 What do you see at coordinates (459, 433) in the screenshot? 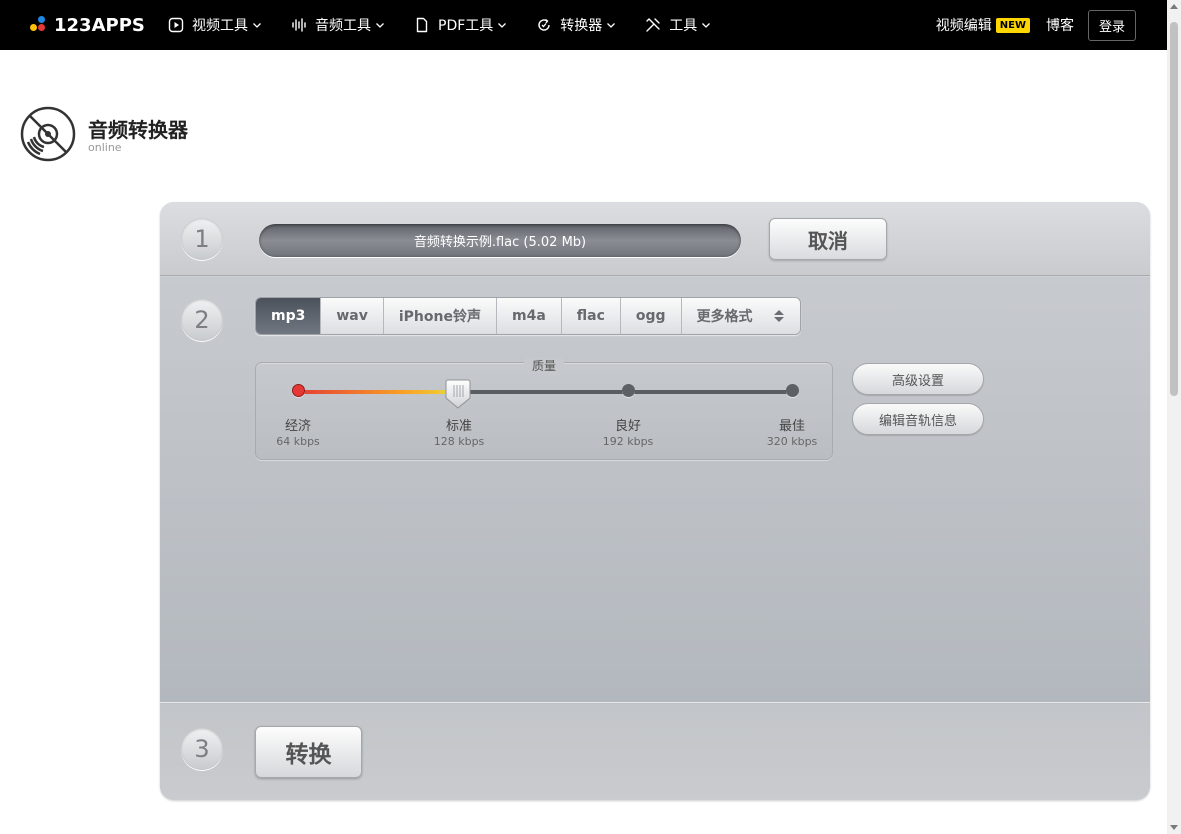
I see `quality-stop-label-standard: 标准 128 kbps` at bounding box center [459, 433].